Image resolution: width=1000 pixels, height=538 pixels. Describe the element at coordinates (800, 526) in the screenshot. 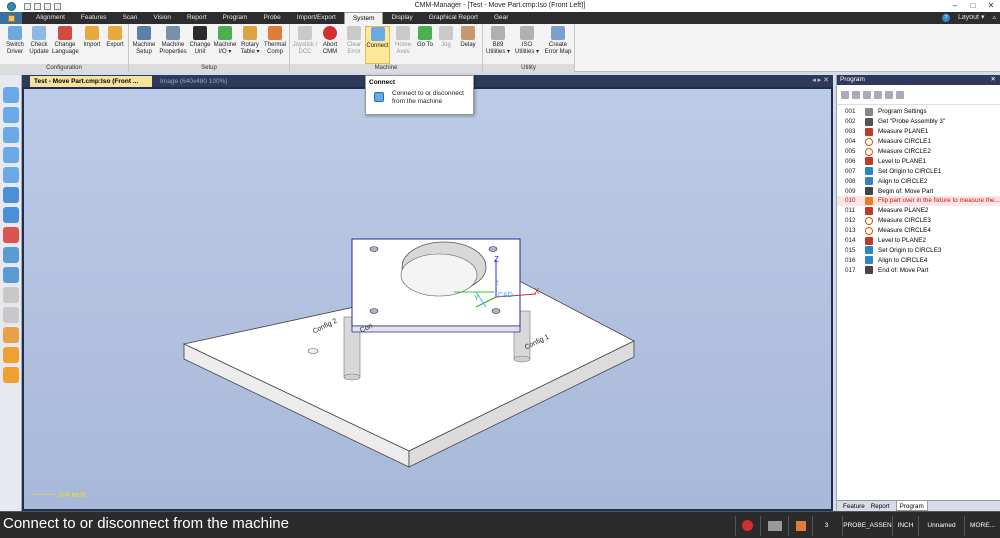

I see `probe-status-icon` at that location.